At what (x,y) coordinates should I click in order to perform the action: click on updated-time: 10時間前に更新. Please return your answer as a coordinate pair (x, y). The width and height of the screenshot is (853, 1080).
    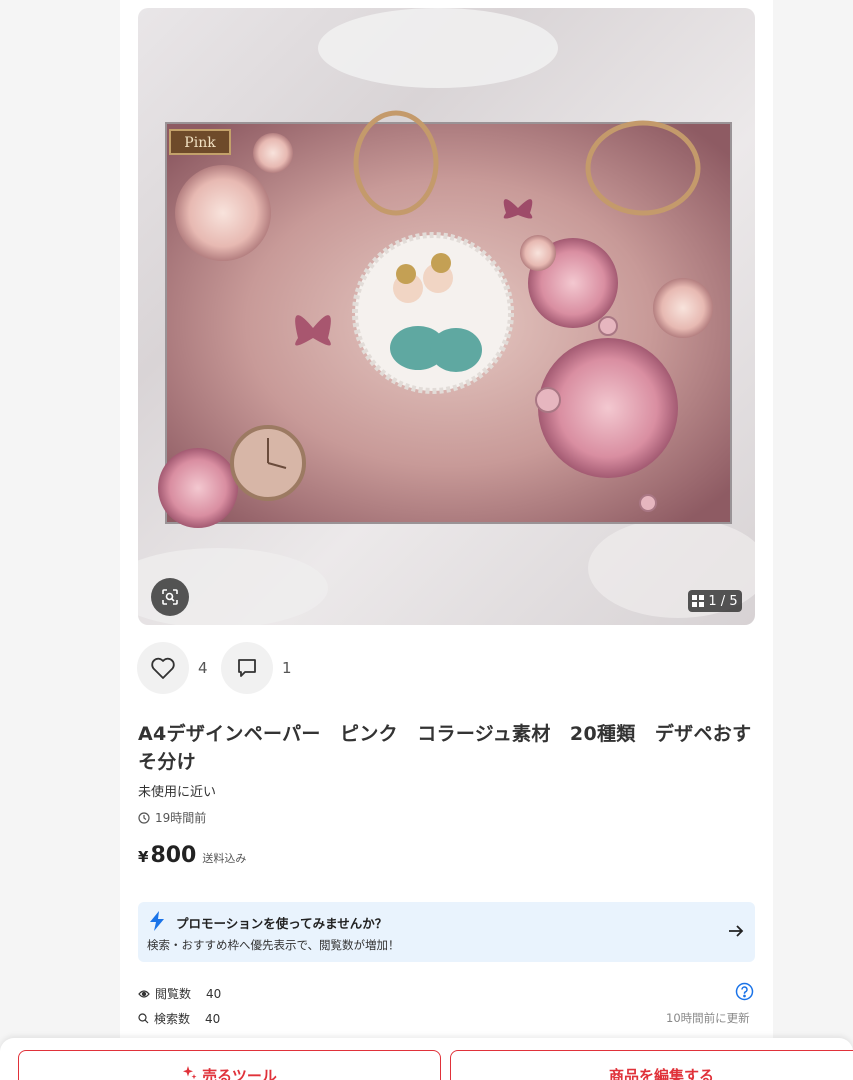
    Looking at the image, I should click on (708, 1018).